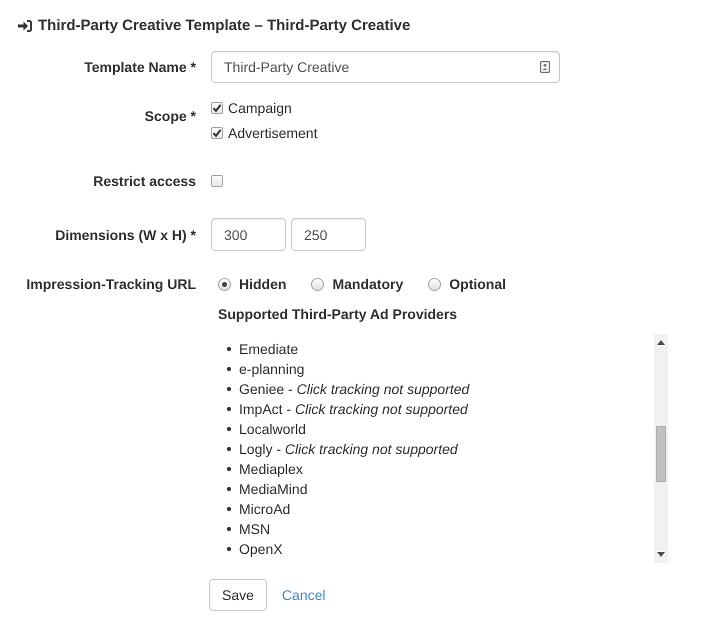 This screenshot has height=633, width=719. Describe the element at coordinates (25, 26) in the screenshot. I see `sign-in-icon` at that location.